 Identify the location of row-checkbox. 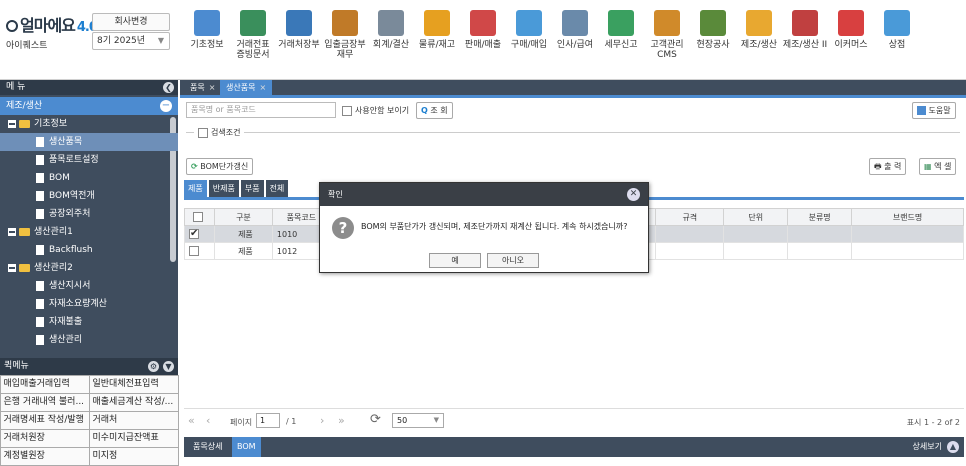
(194, 251).